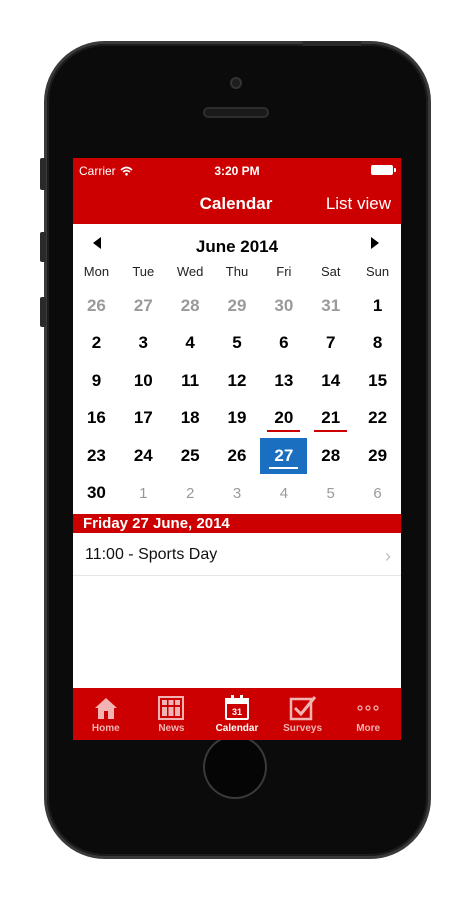 This screenshot has height=900, width=469. I want to click on calendar-week-row: 23 24 25 26 27 28 29, so click(237, 456).